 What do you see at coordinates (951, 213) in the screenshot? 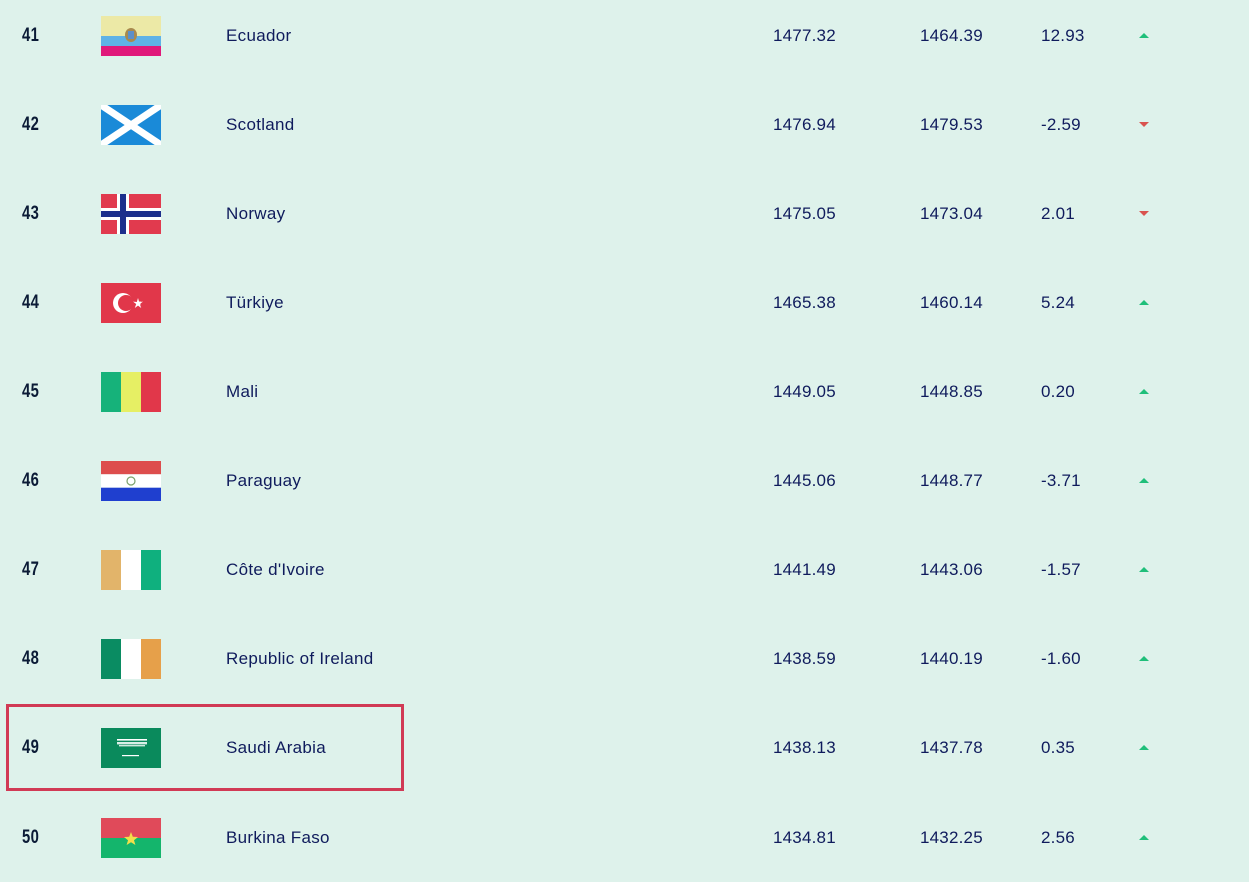
I see `previous-points: 1473.04` at bounding box center [951, 213].